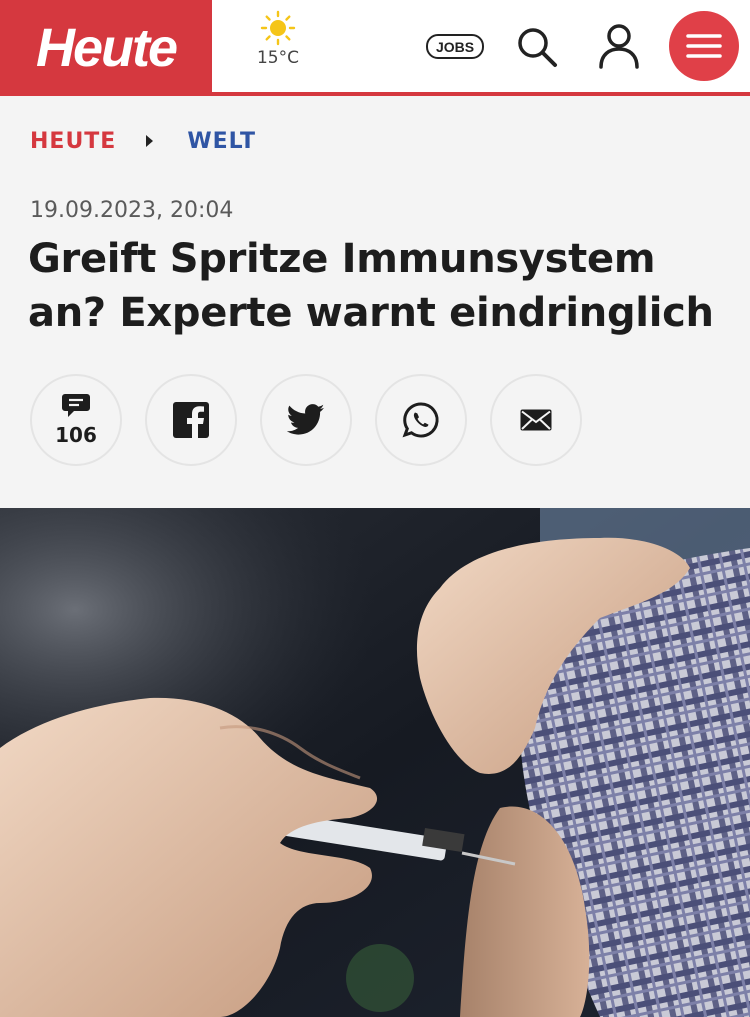 The image size is (750, 1017). I want to click on search-button, so click(537, 47).